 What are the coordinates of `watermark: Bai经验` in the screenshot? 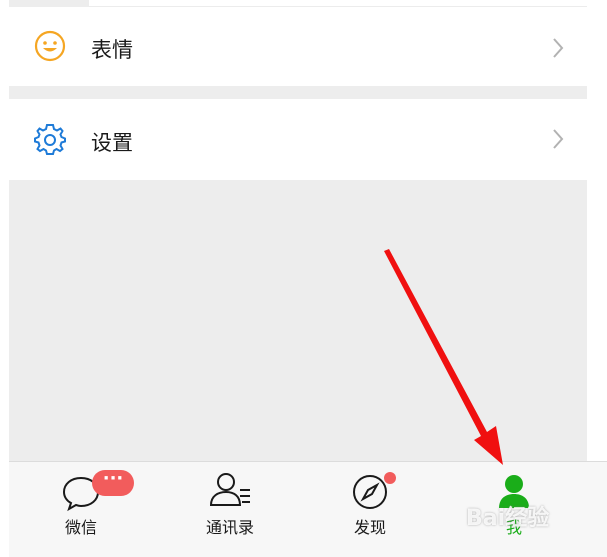 It's located at (508, 518).